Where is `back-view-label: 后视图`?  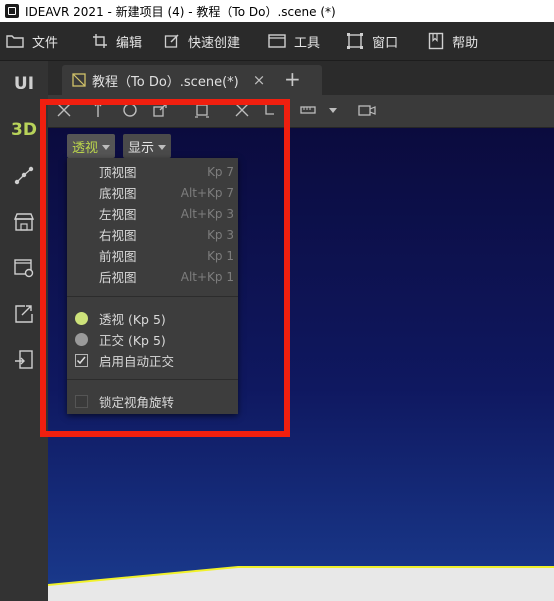
back-view-label: 后视图 is located at coordinates (118, 277).